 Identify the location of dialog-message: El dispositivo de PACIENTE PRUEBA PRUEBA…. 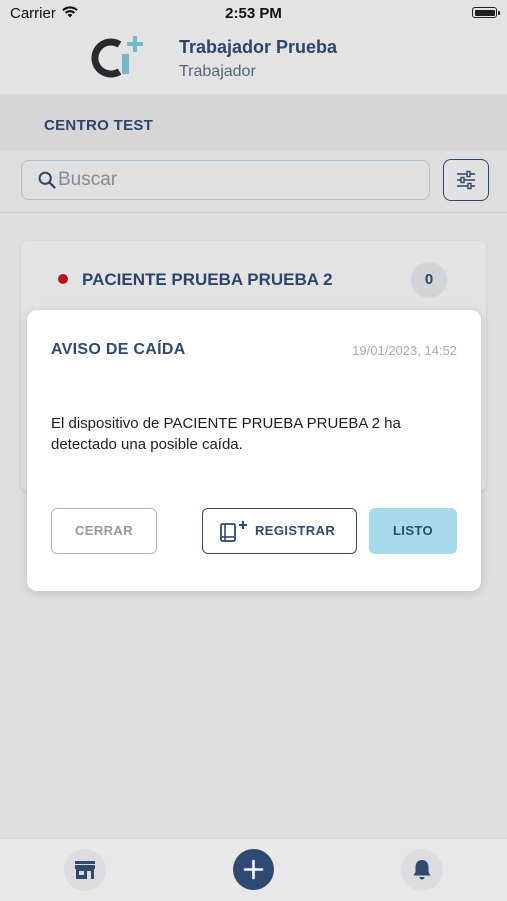
(226, 434).